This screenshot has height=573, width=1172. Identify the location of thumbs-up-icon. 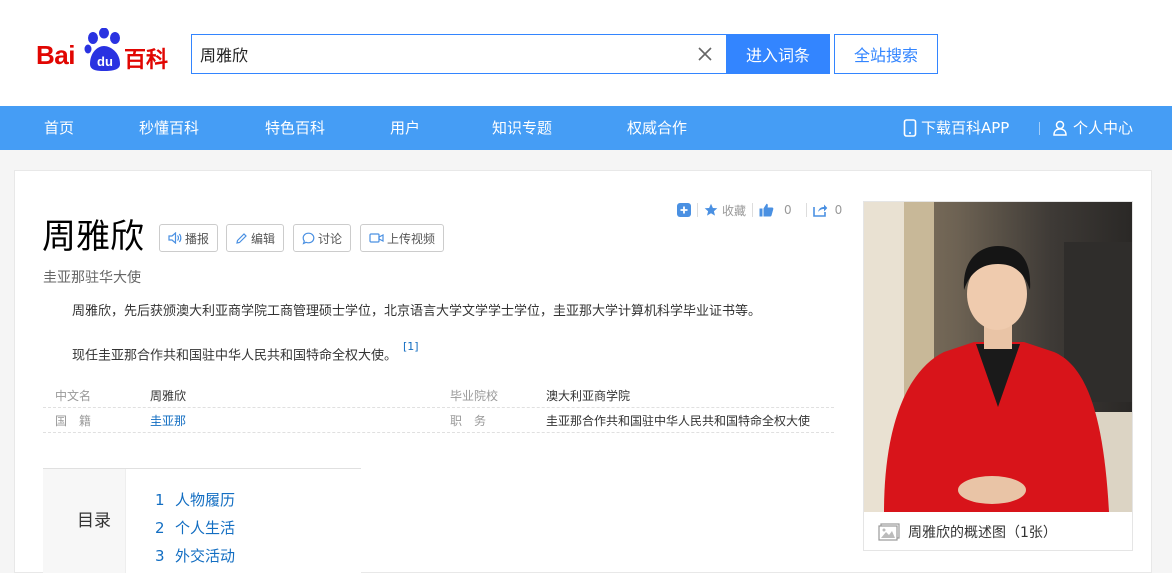
(766, 210).